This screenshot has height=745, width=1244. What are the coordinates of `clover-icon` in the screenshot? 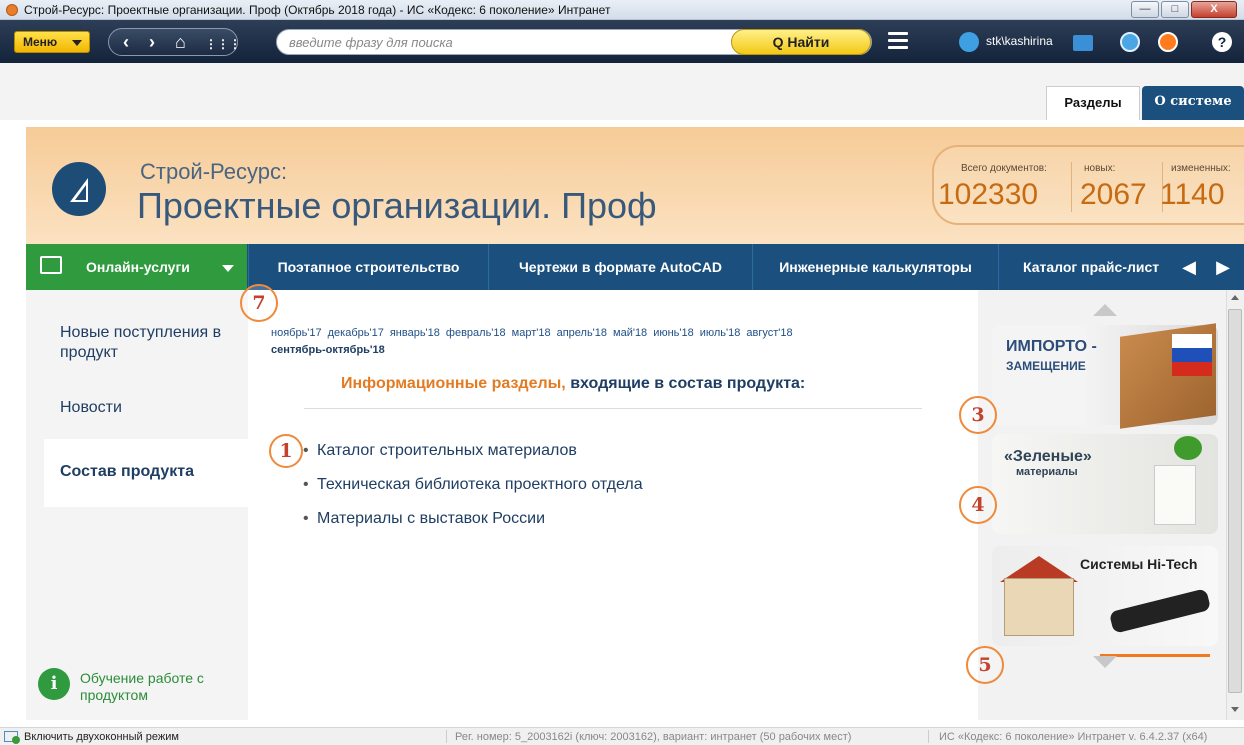 It's located at (1188, 448).